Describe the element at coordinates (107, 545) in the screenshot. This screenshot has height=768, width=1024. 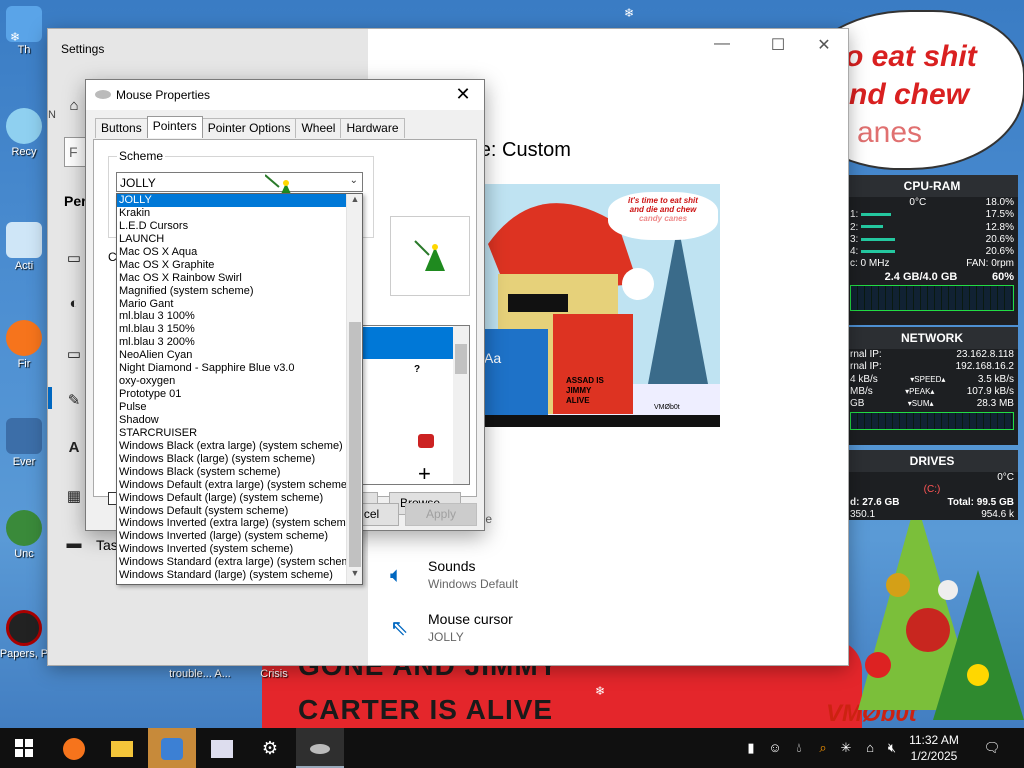
I see `nav-item-taskbar: Tas` at that location.